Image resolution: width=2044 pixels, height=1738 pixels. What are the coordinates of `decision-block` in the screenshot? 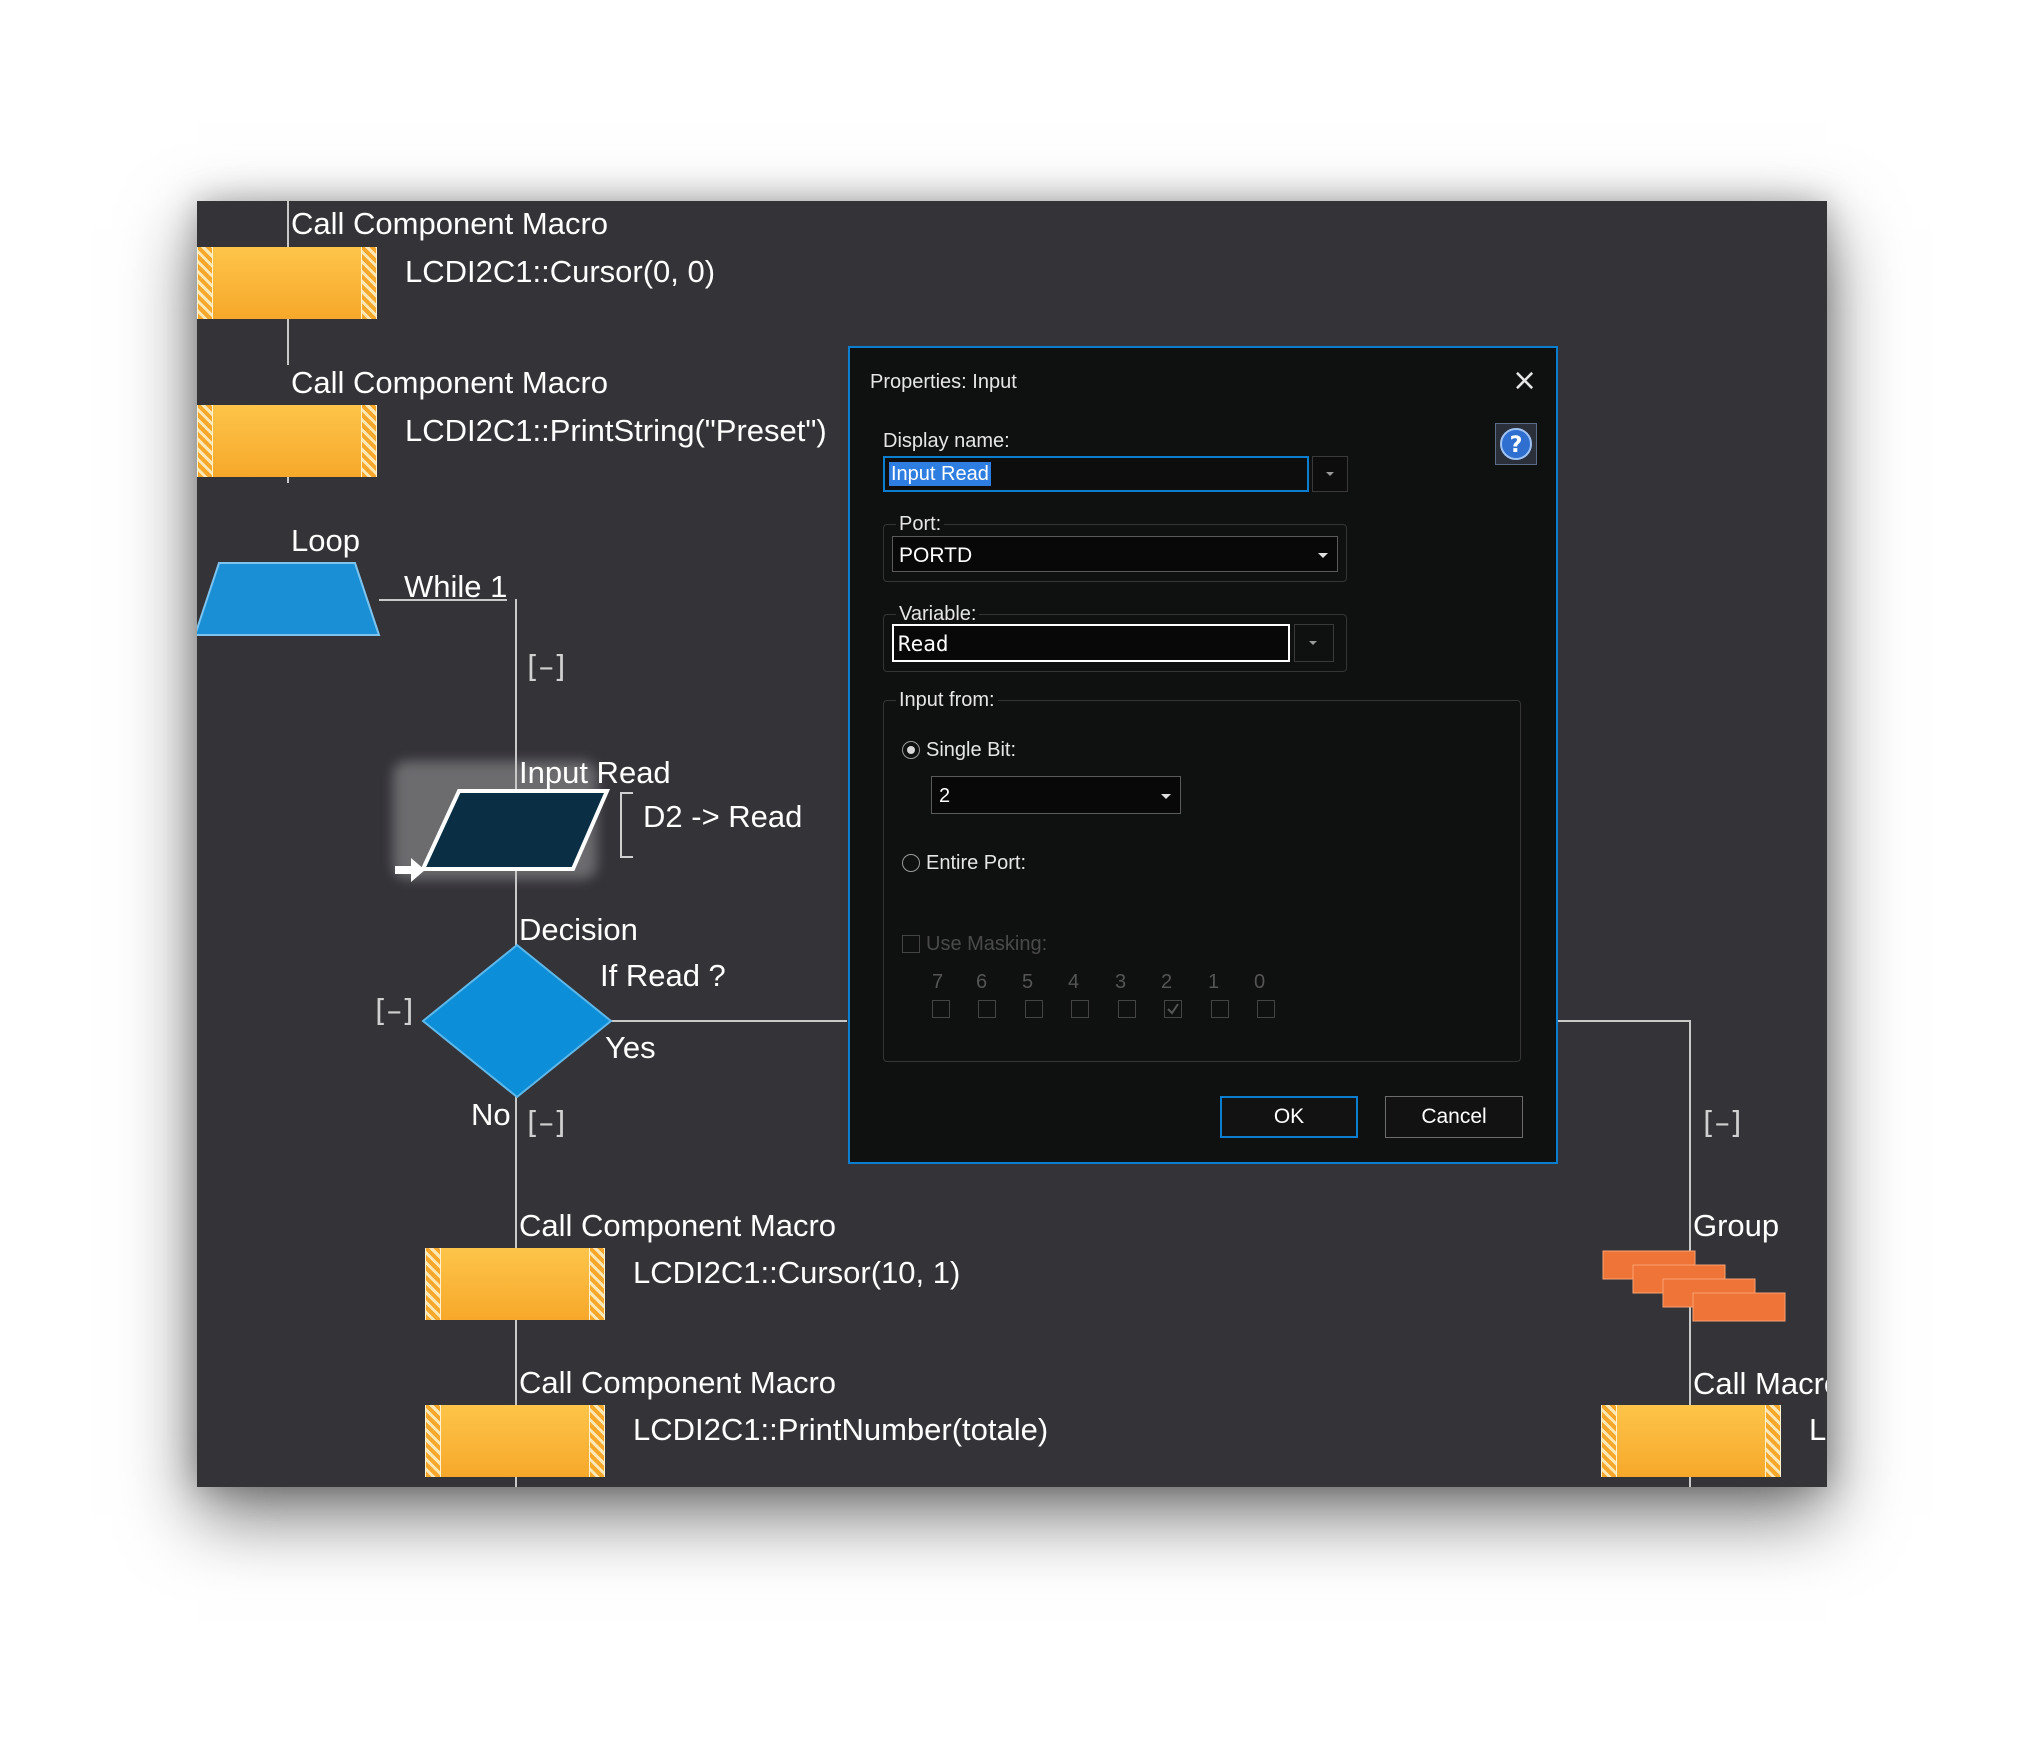 It's located at (517, 1021).